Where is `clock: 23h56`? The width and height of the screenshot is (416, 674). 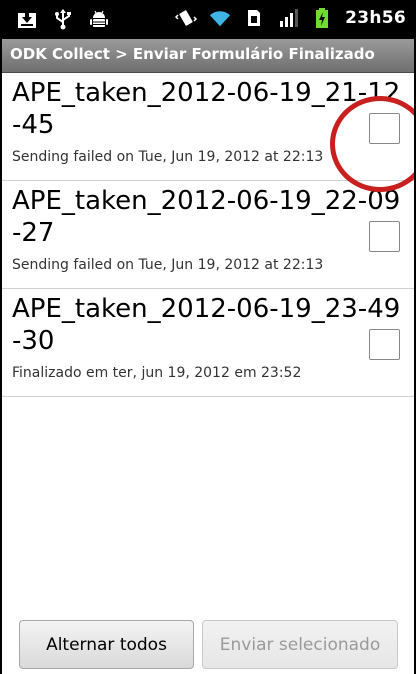
clock: 23h56 is located at coordinates (375, 18).